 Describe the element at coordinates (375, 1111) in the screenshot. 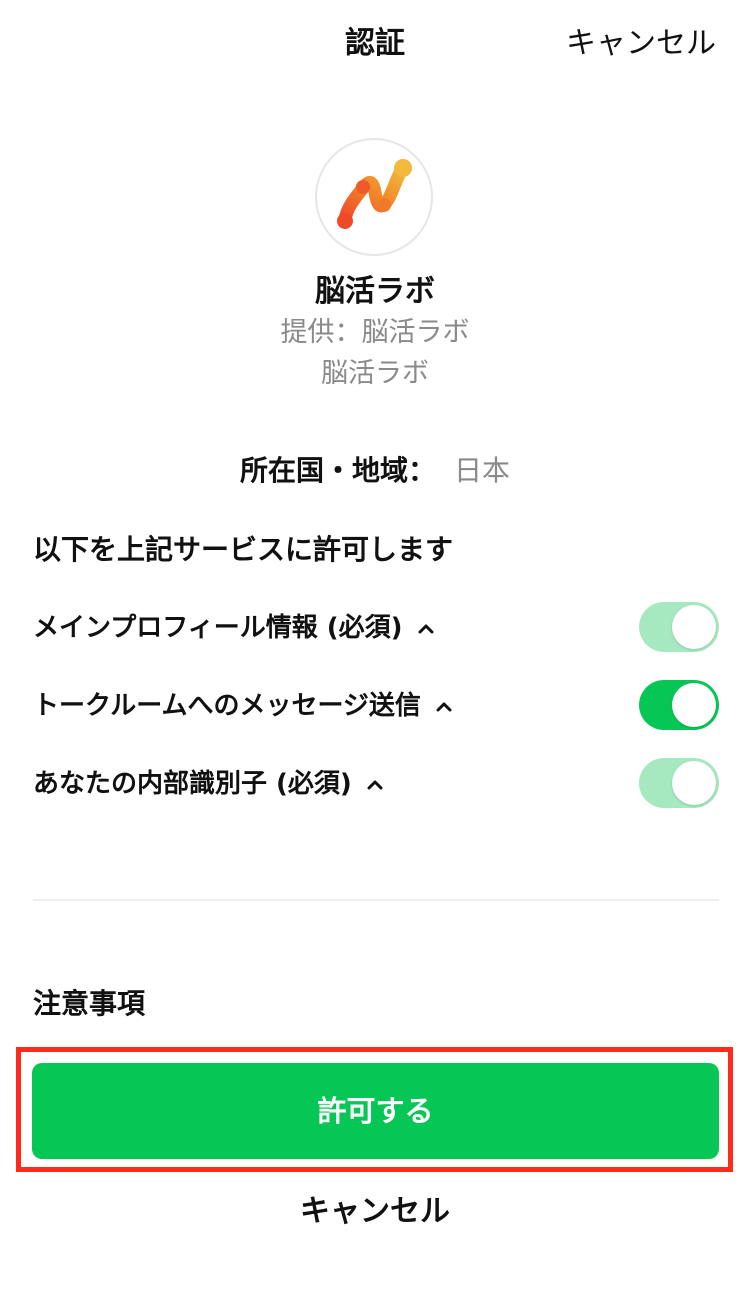

I see `allow-button: 許可する` at that location.